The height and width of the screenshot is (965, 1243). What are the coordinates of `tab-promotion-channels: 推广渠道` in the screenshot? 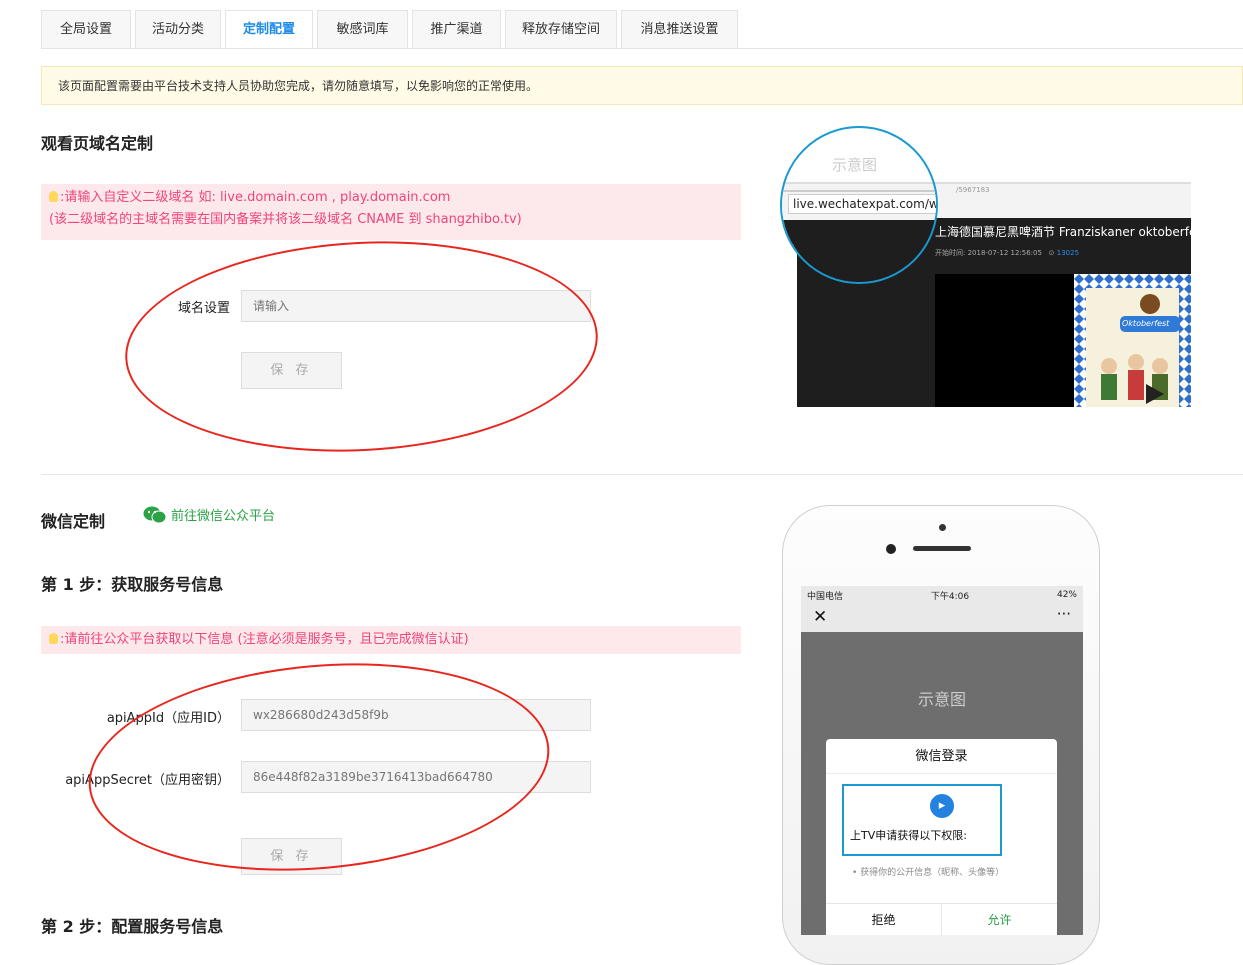 It's located at (456, 29).